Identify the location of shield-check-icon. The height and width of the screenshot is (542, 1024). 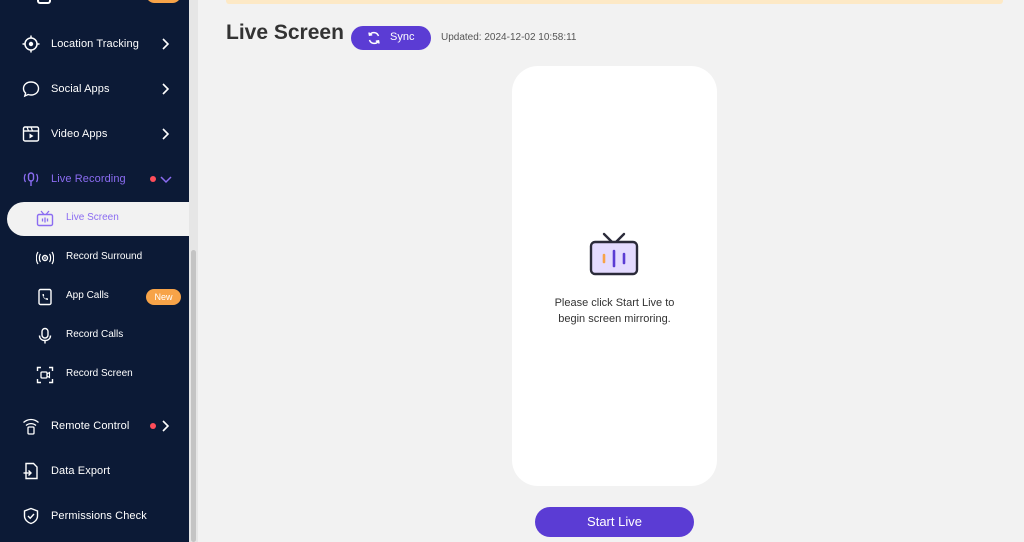
(31, 516).